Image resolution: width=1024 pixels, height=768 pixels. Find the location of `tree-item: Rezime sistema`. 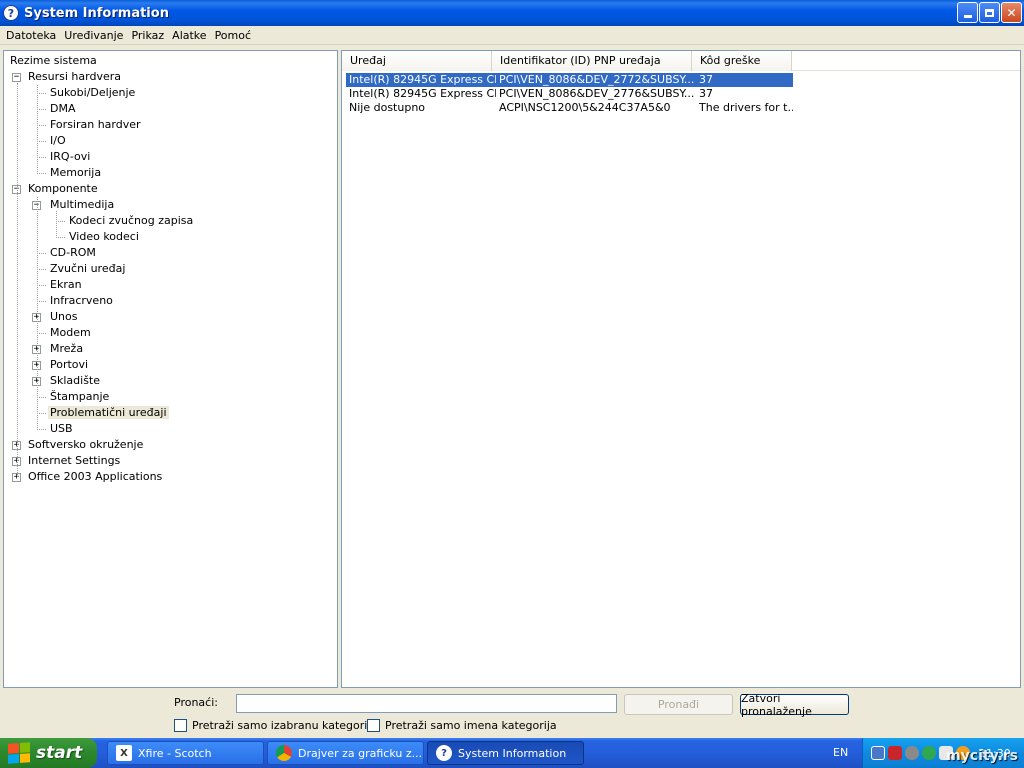

tree-item: Rezime sistema is located at coordinates (53, 61).